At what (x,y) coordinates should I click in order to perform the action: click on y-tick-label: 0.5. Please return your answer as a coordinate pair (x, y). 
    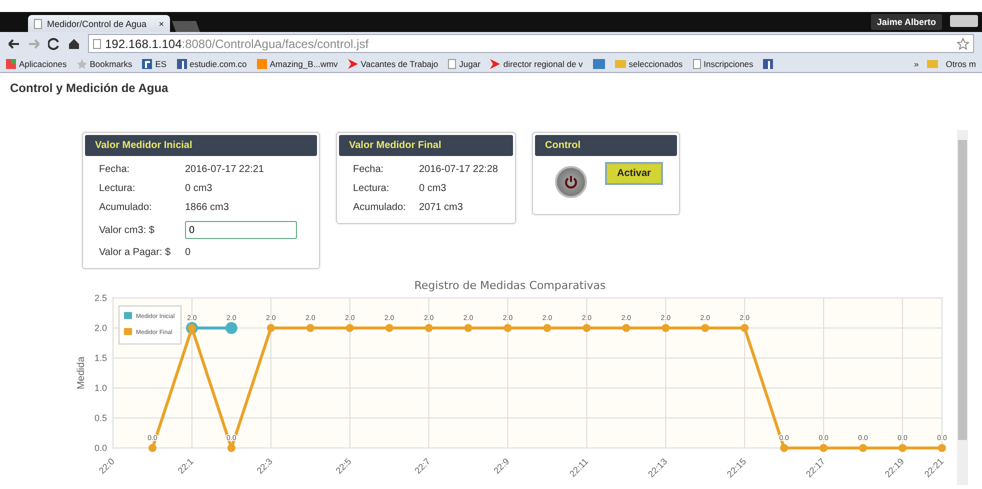
    Looking at the image, I should click on (100, 418).